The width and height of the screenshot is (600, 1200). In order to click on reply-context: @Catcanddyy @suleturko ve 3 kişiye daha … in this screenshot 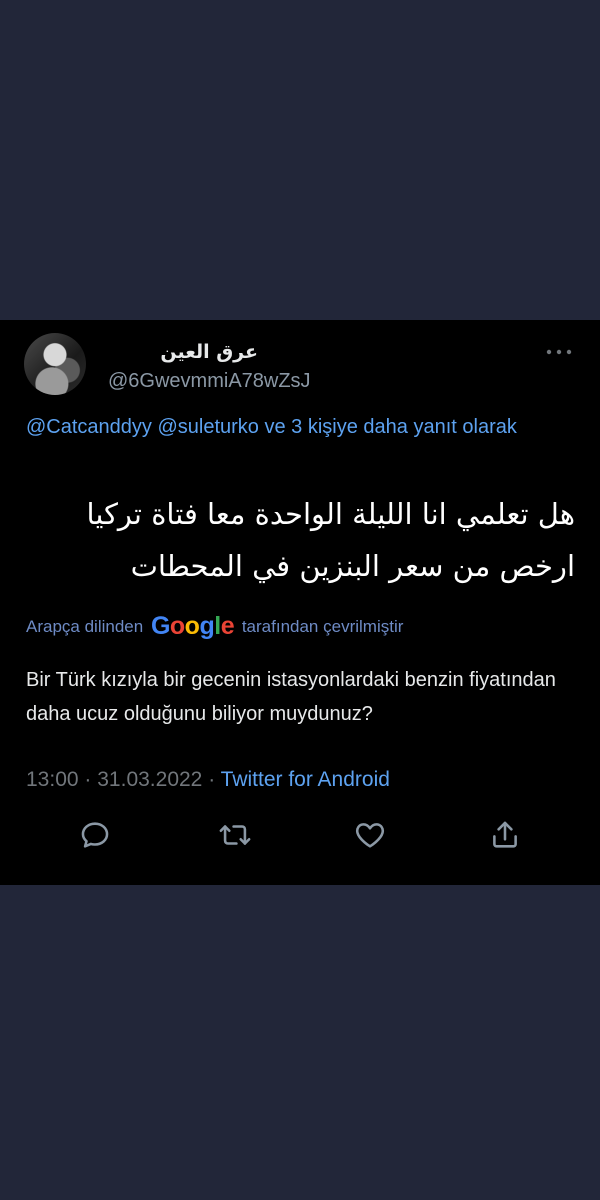, I will do `click(296, 427)`.